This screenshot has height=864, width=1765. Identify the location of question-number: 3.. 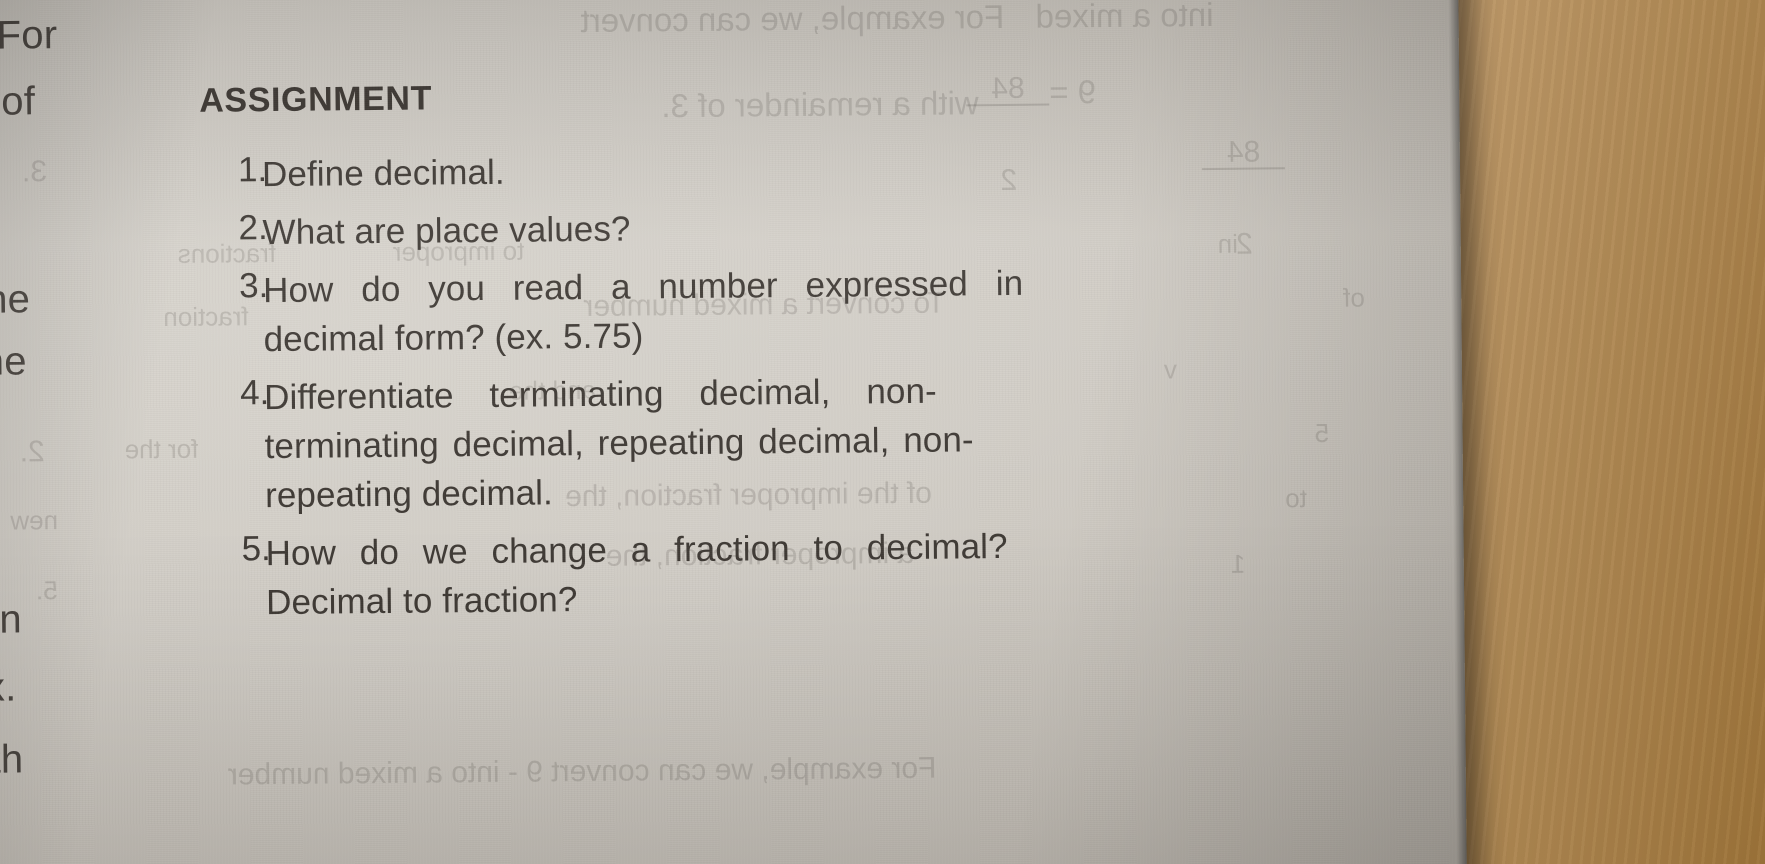
(253, 286).